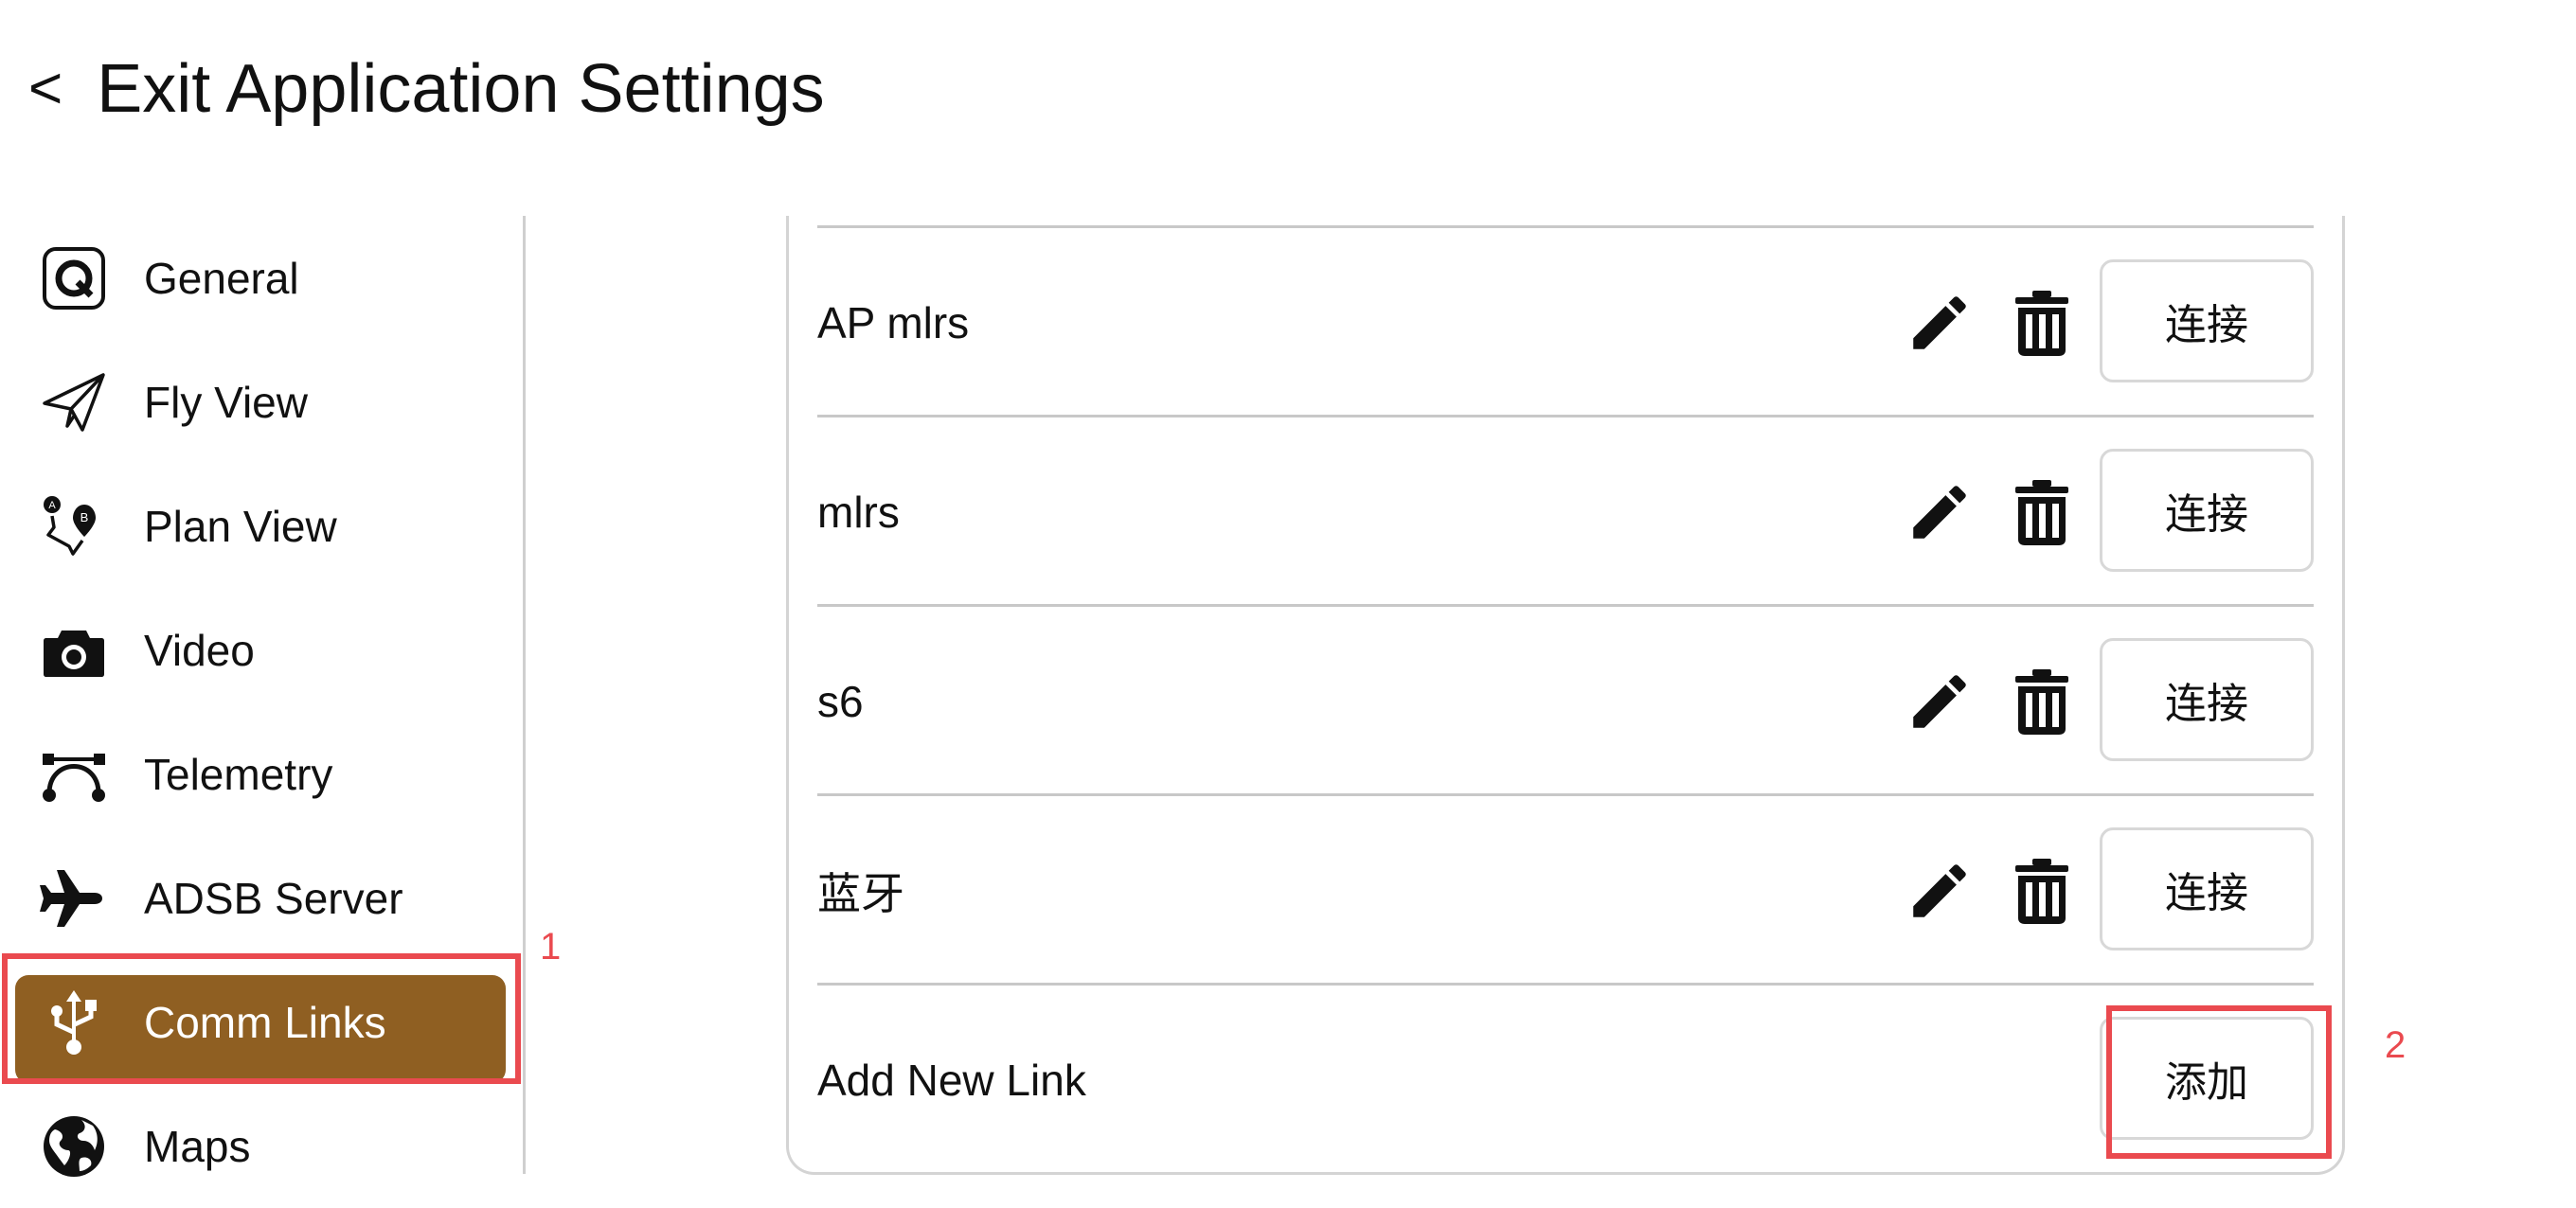  I want to click on link-name: 蓝牙, so click(860, 893).